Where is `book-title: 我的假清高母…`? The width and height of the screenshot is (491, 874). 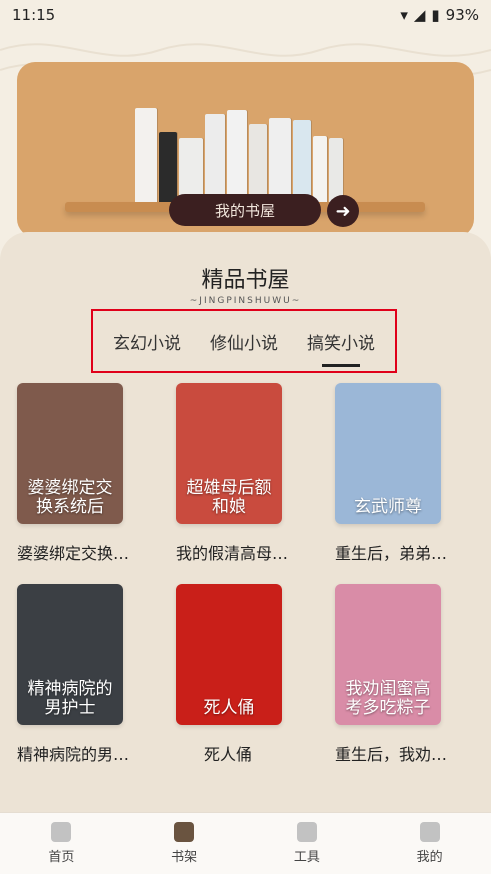
book-title: 我的假清高母… is located at coordinates (251, 552).